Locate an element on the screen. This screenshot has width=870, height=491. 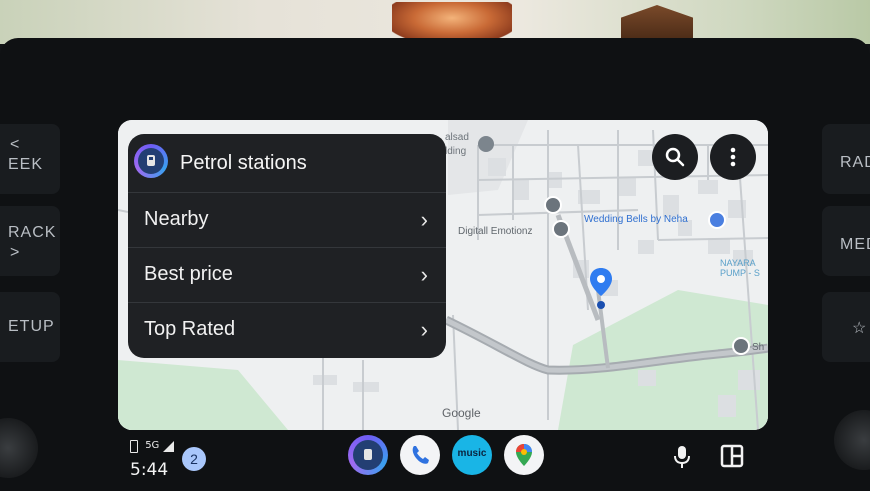
dashboard-button is located at coordinates (732, 458).